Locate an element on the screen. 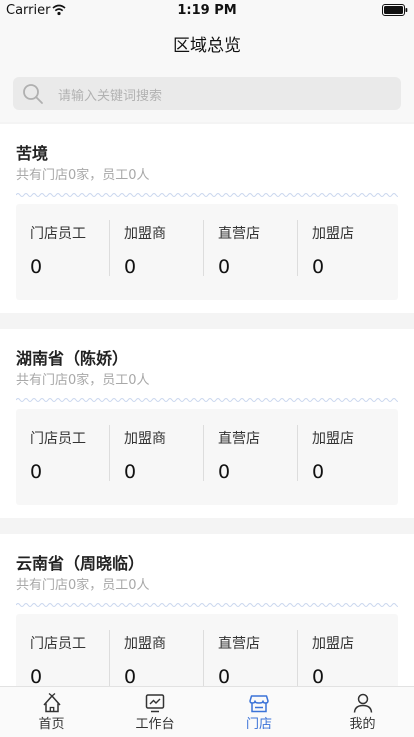 This screenshot has height=737, width=414. navigation-bar: 区域总览 is located at coordinates (207, 43).